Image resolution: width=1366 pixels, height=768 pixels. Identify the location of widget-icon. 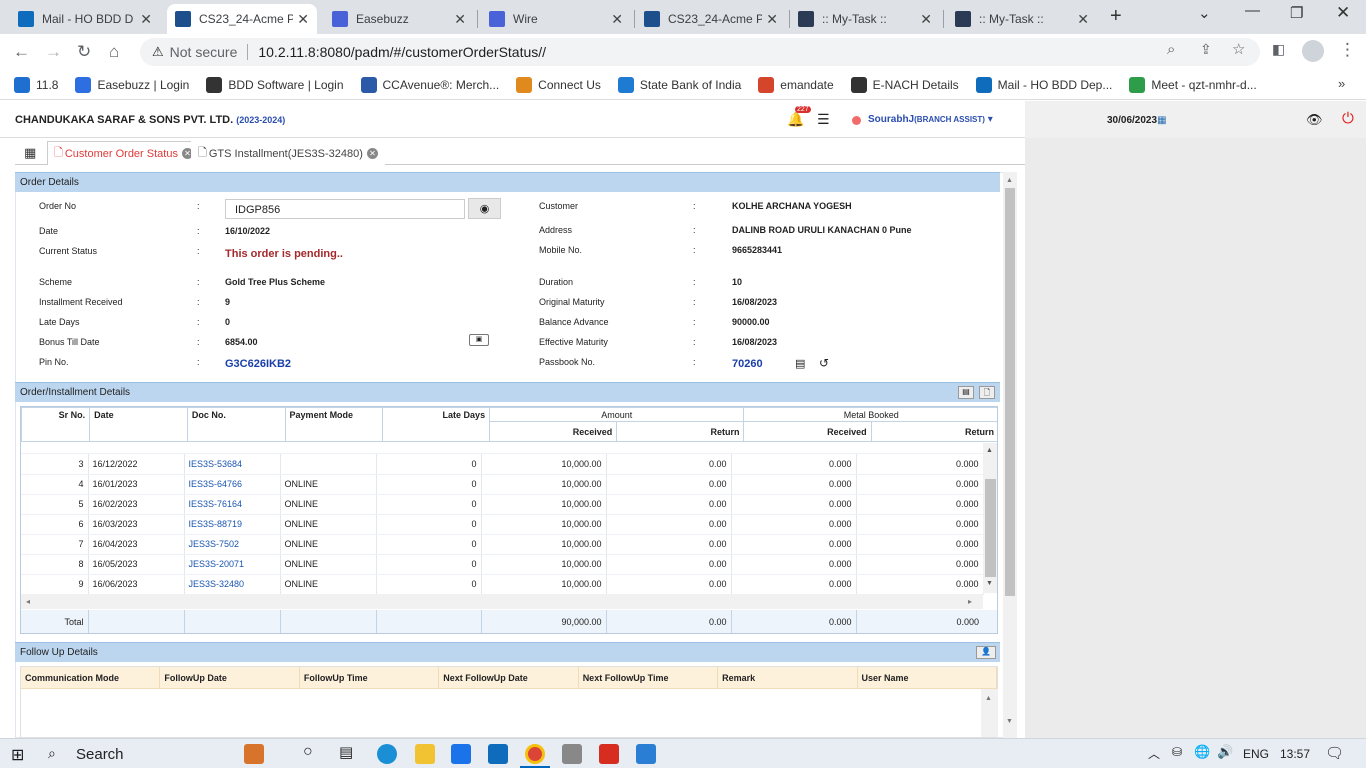
(254, 754).